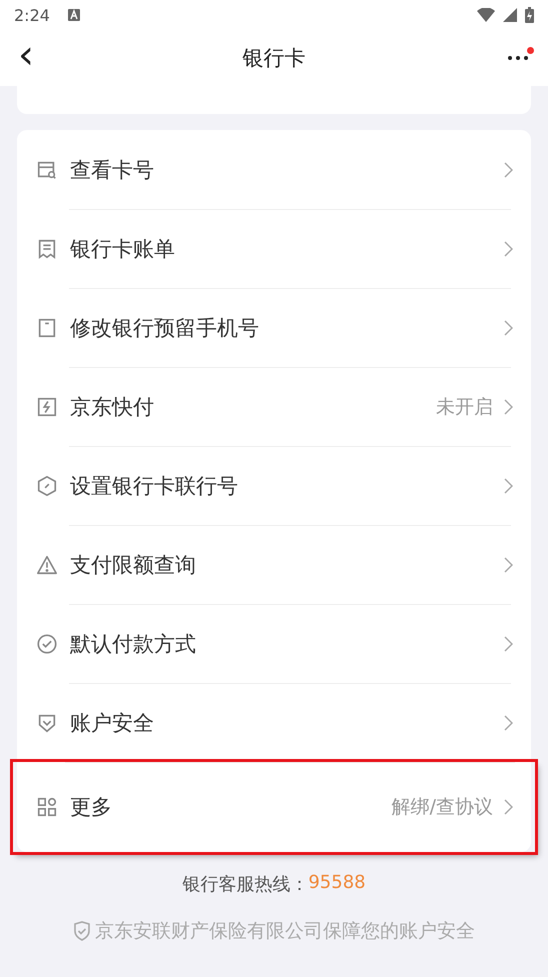 The image size is (548, 977). I want to click on menu-item: 默认付款方式, so click(274, 643).